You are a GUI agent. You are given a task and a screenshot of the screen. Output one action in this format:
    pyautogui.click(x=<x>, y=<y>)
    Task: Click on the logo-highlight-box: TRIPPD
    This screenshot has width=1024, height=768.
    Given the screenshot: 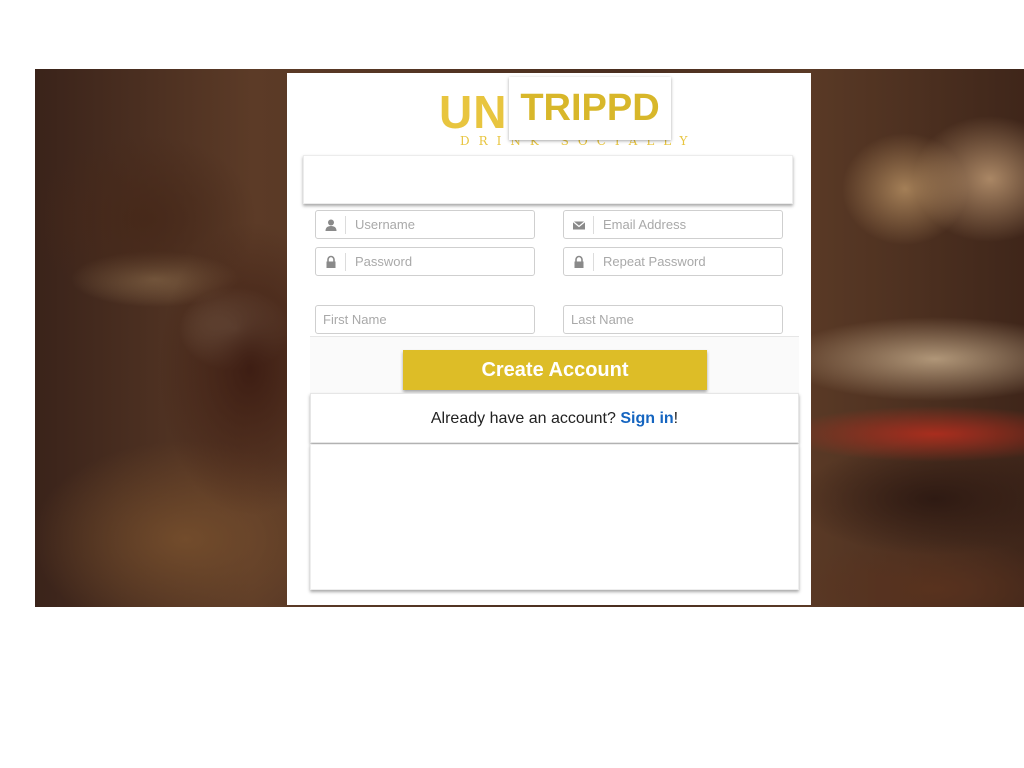 What is the action you would take?
    pyautogui.click(x=590, y=108)
    